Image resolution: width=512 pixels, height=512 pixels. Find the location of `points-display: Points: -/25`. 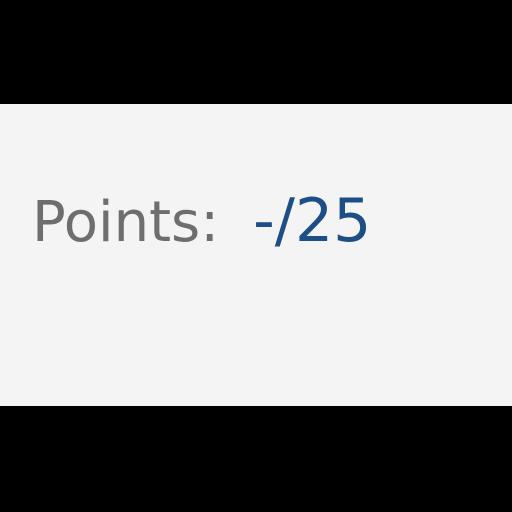

points-display: Points: -/25 is located at coordinates (201, 226).